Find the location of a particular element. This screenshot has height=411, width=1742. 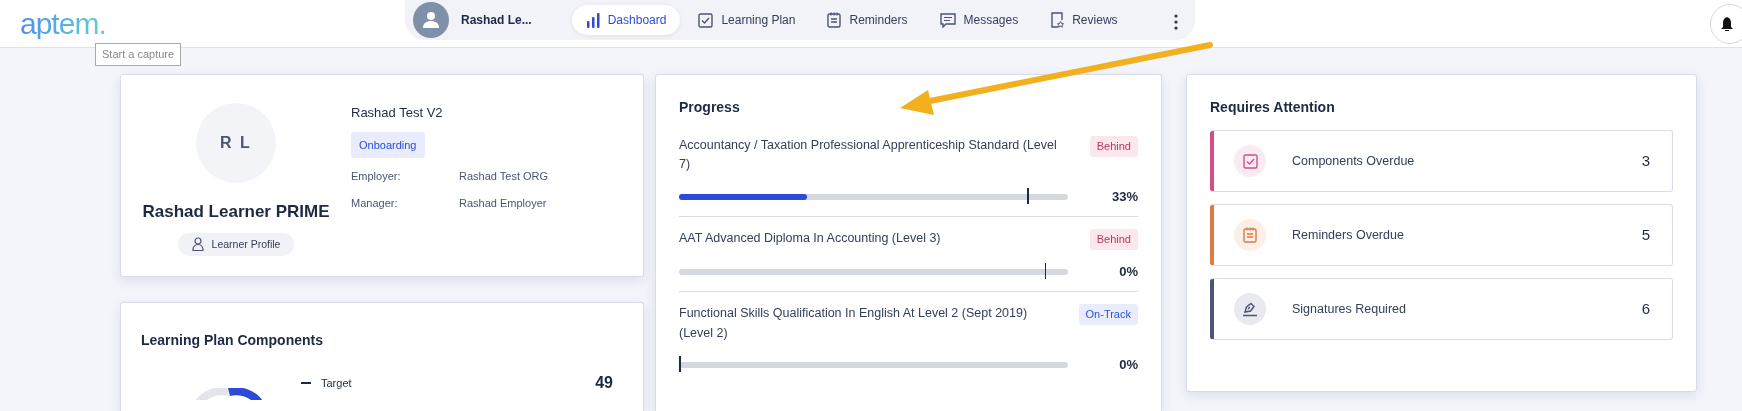

legend-label: Target is located at coordinates (336, 383).